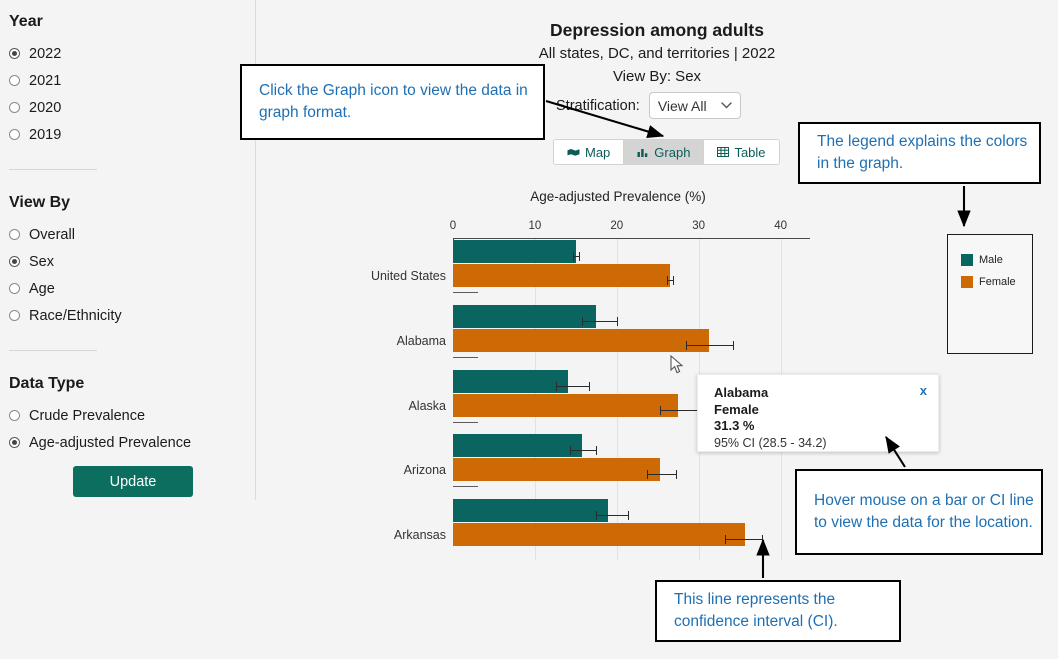 Image resolution: width=1058 pixels, height=659 pixels. I want to click on data-type-option-age-adjusted-prevalence: Age-adjusted Prevalence, so click(125, 442).